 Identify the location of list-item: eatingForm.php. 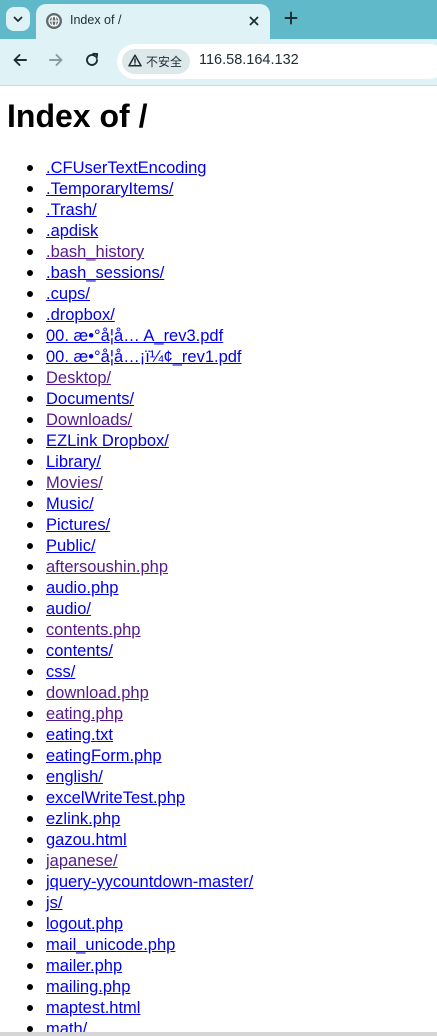
(140, 755).